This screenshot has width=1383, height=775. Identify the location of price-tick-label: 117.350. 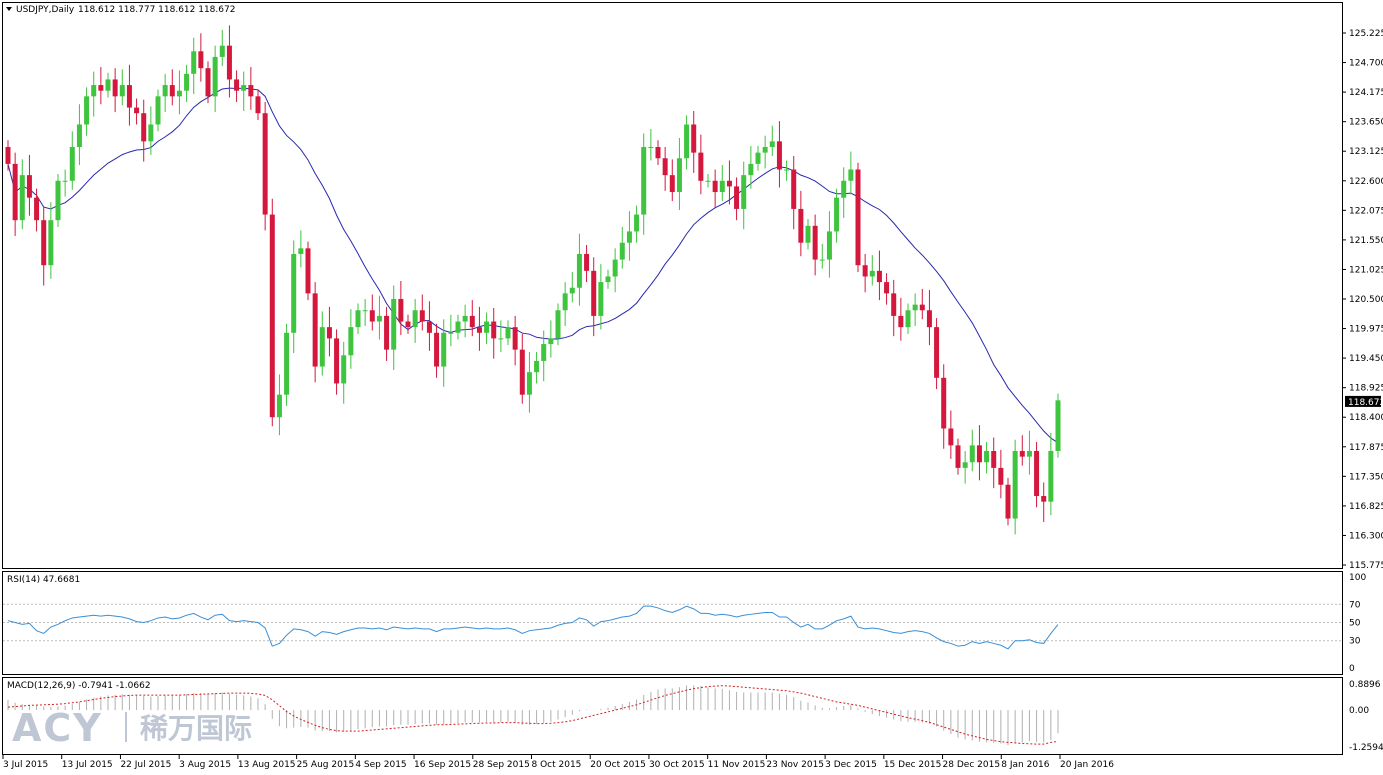
(1366, 477).